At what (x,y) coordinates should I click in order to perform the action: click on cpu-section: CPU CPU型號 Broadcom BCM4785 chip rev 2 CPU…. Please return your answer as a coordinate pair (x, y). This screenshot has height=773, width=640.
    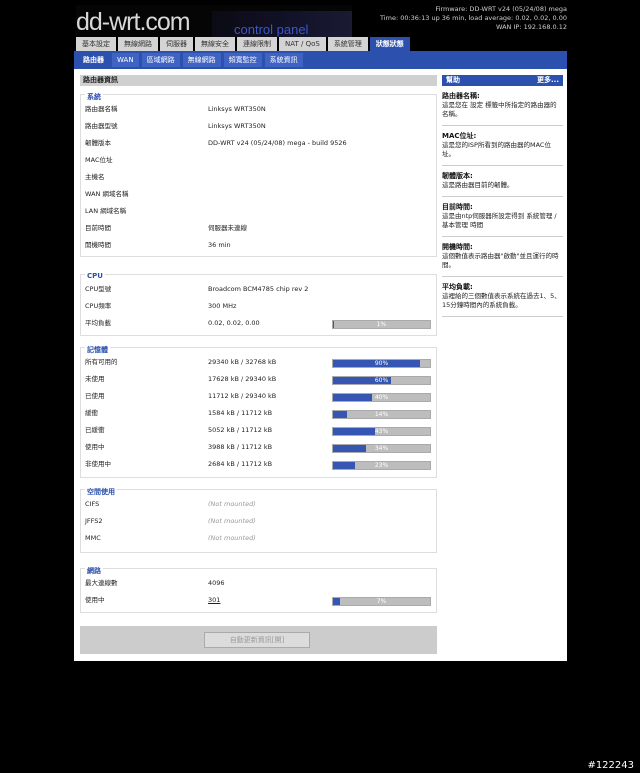
    Looking at the image, I should click on (258, 304).